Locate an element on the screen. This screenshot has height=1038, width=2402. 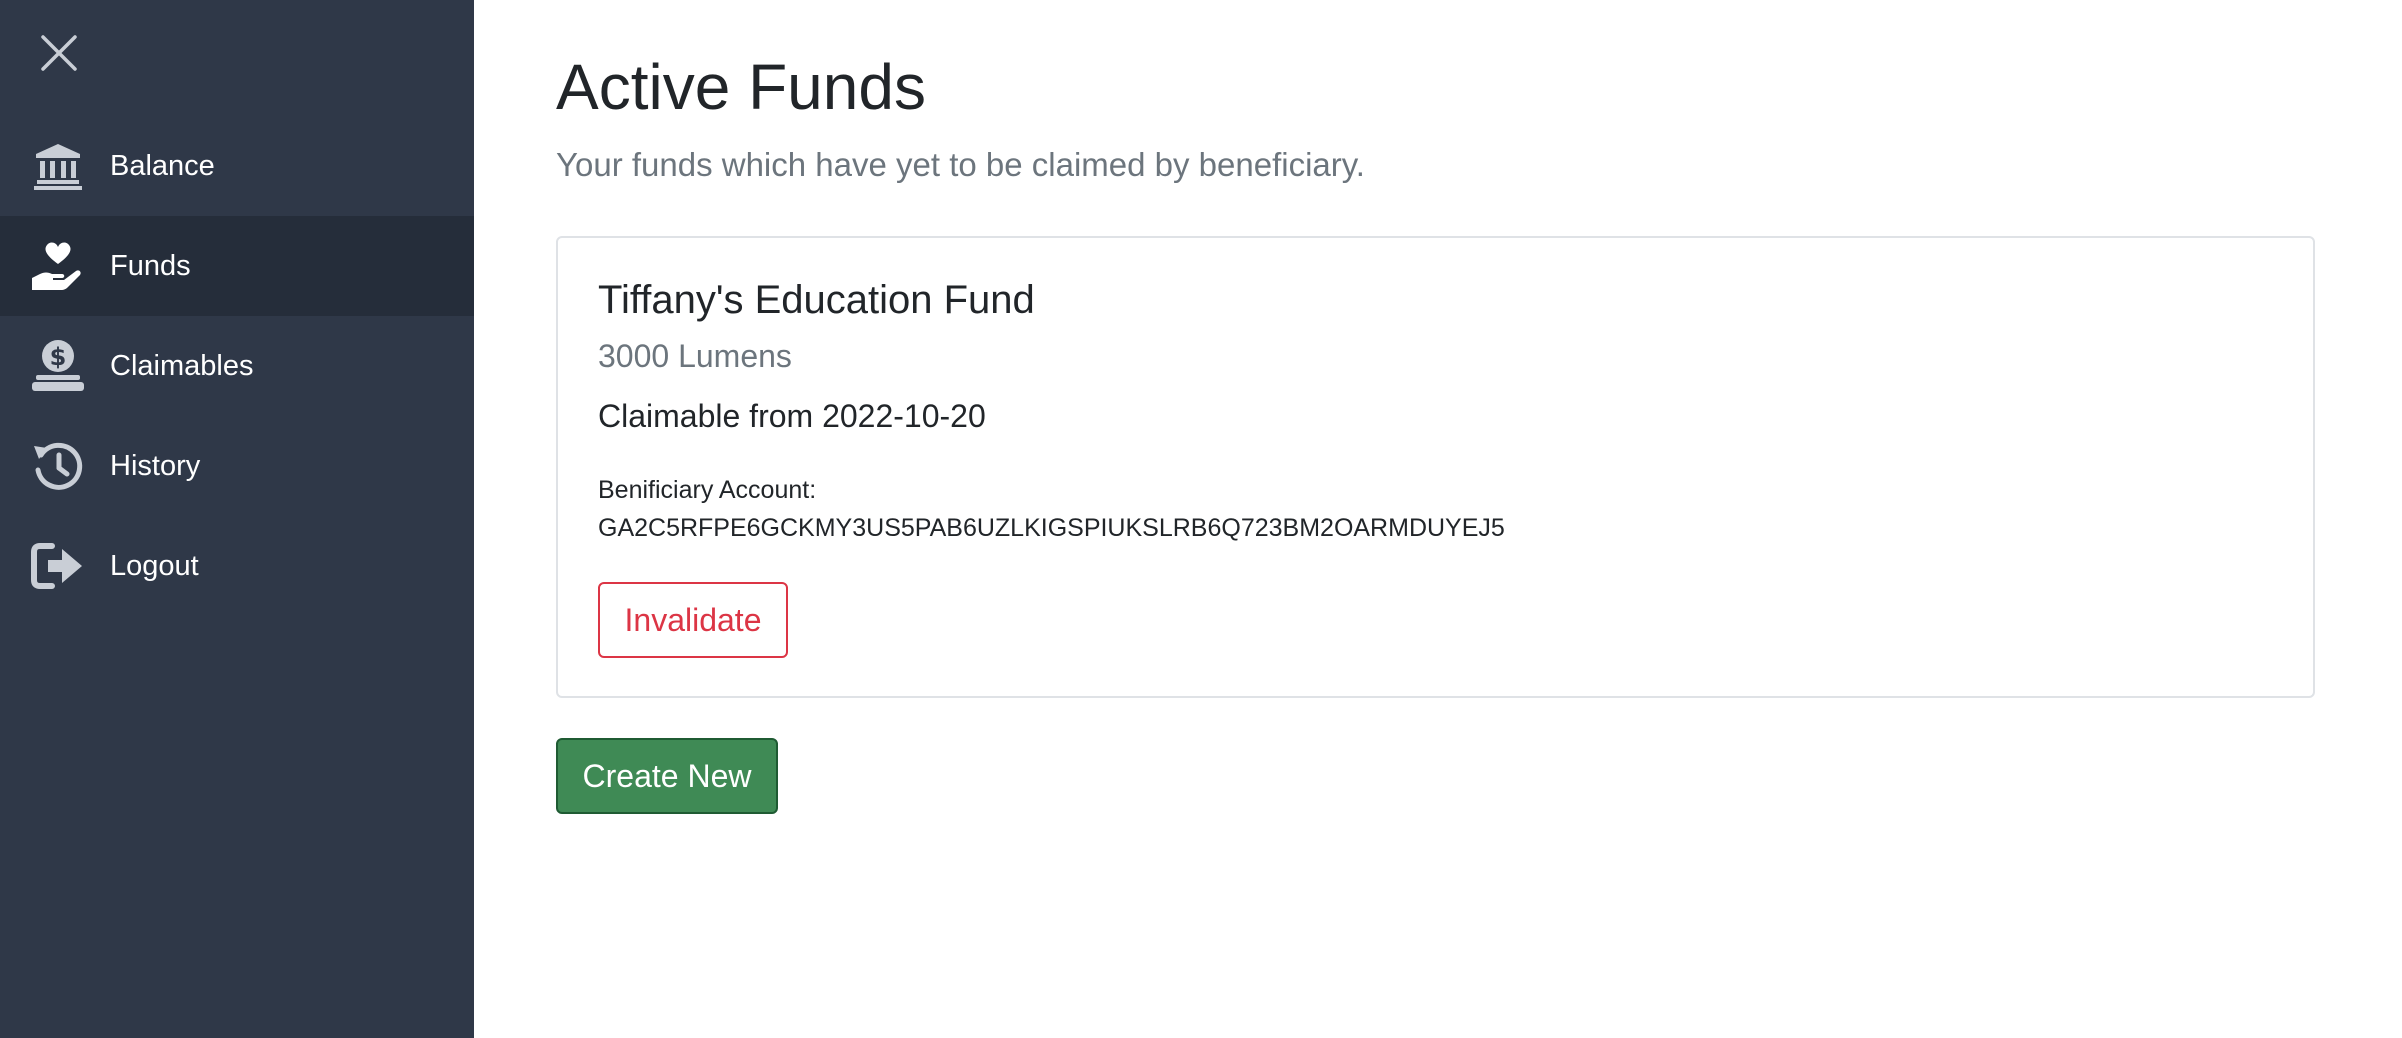
close-sidebar-button is located at coordinates (59, 53).